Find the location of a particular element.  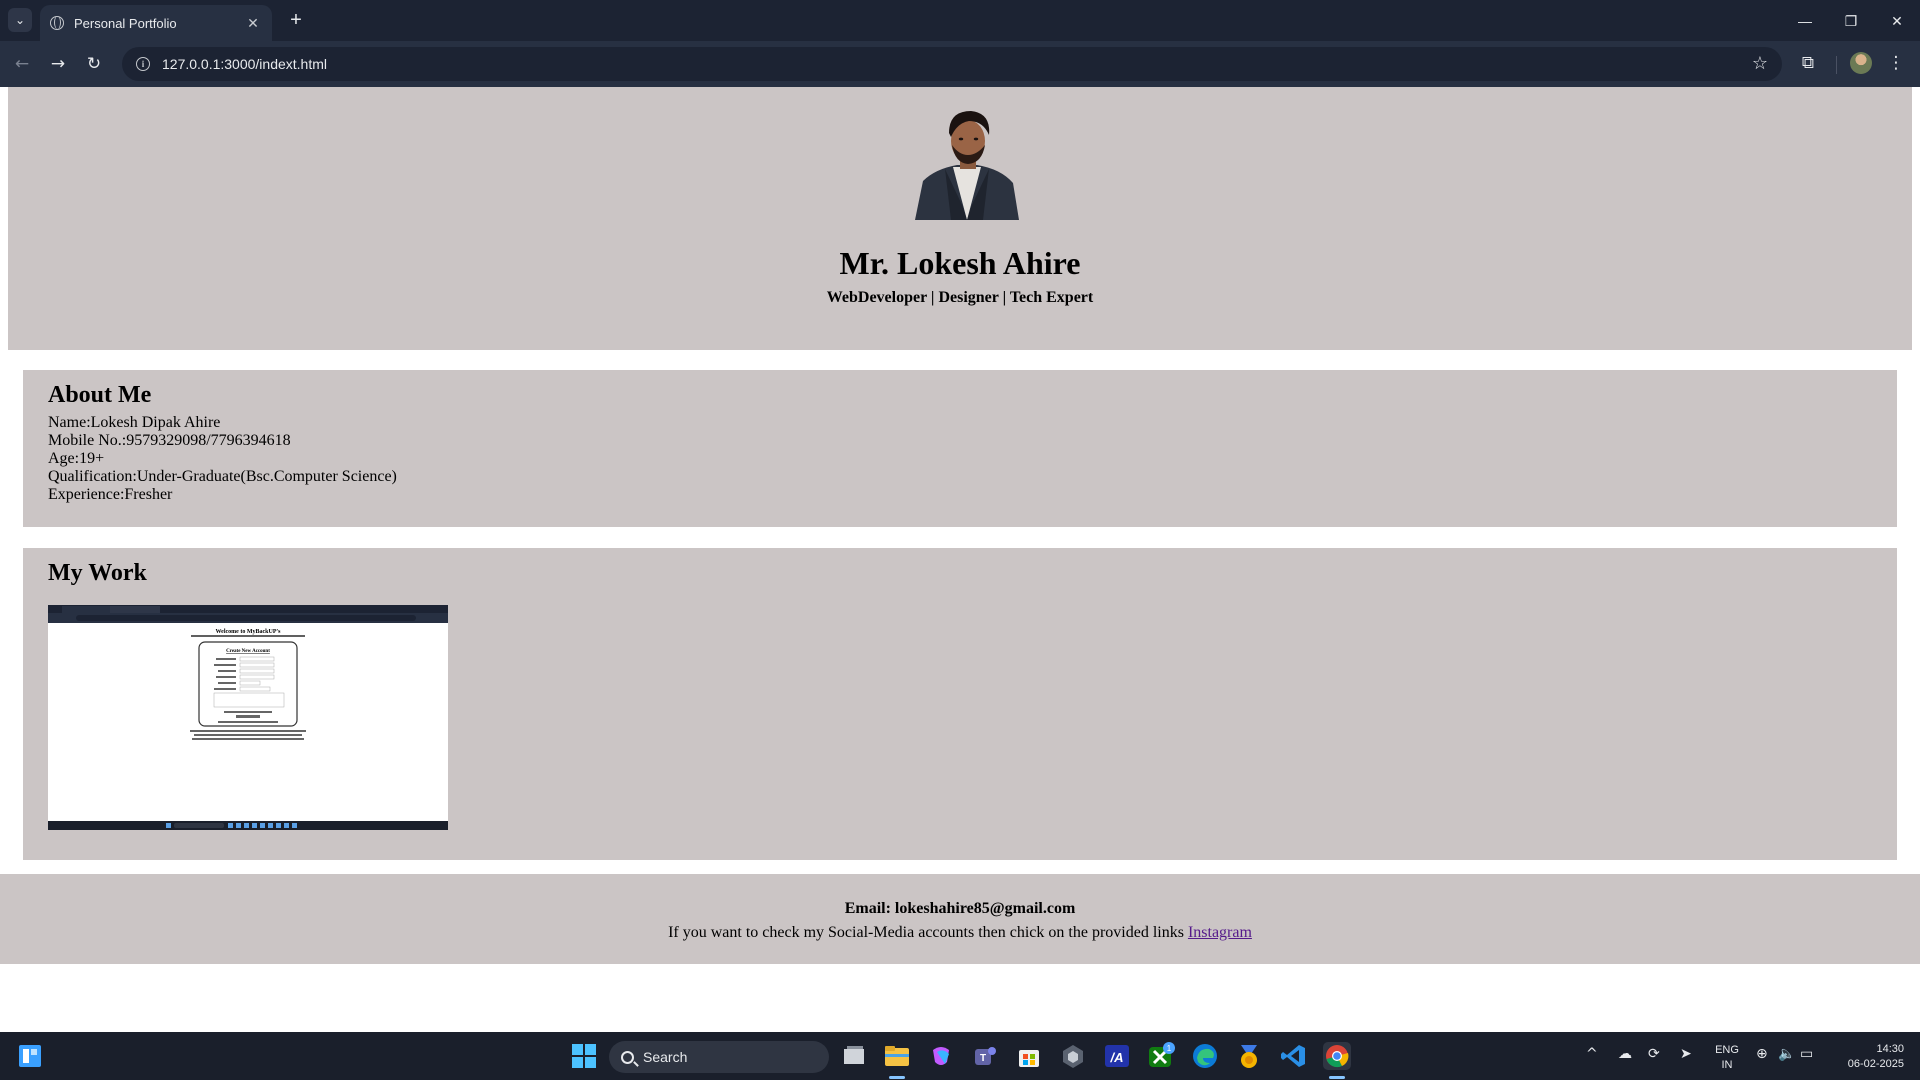

portfolio-owner-name: Mr. Lokesh Ahire is located at coordinates (960, 263).